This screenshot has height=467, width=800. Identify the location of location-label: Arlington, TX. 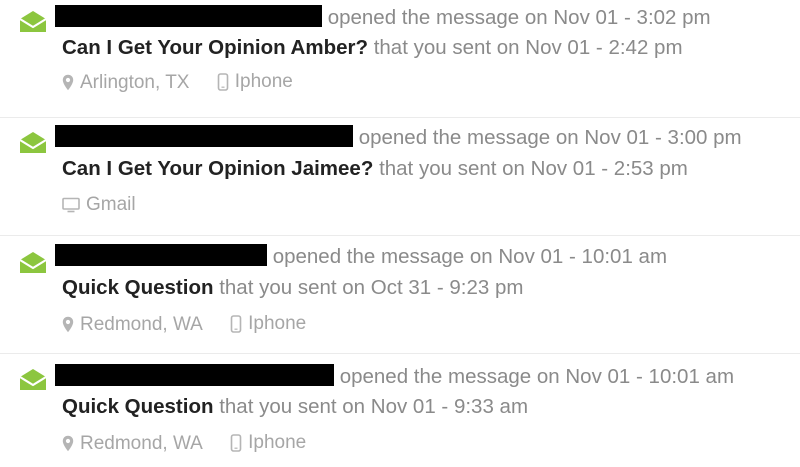
(135, 82).